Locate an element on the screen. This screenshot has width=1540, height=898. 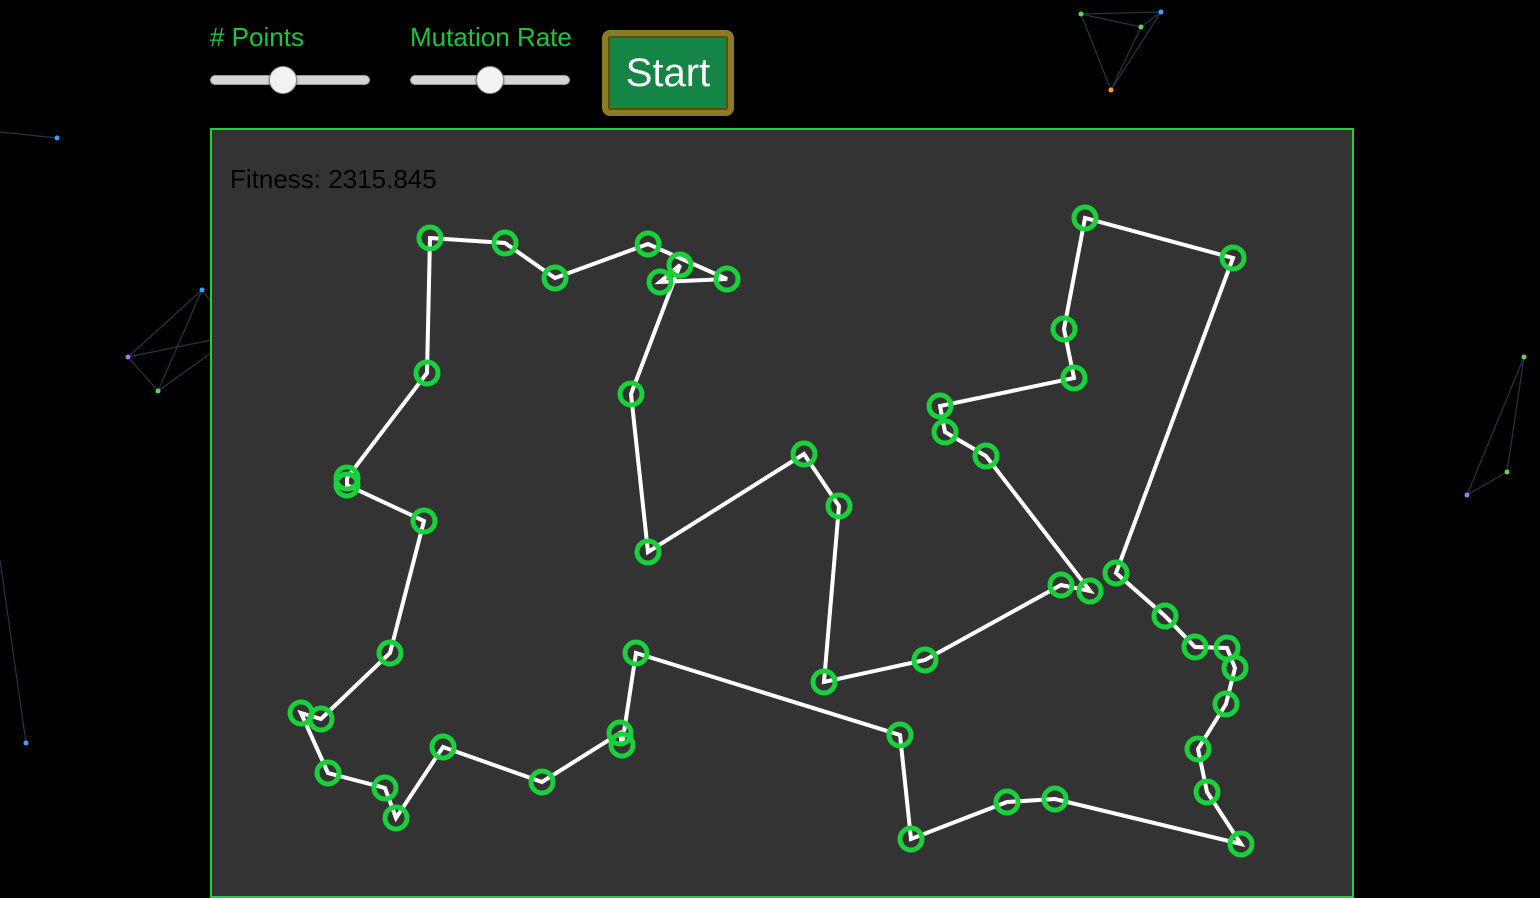
fitness-value: 2315.845 is located at coordinates (382, 179).